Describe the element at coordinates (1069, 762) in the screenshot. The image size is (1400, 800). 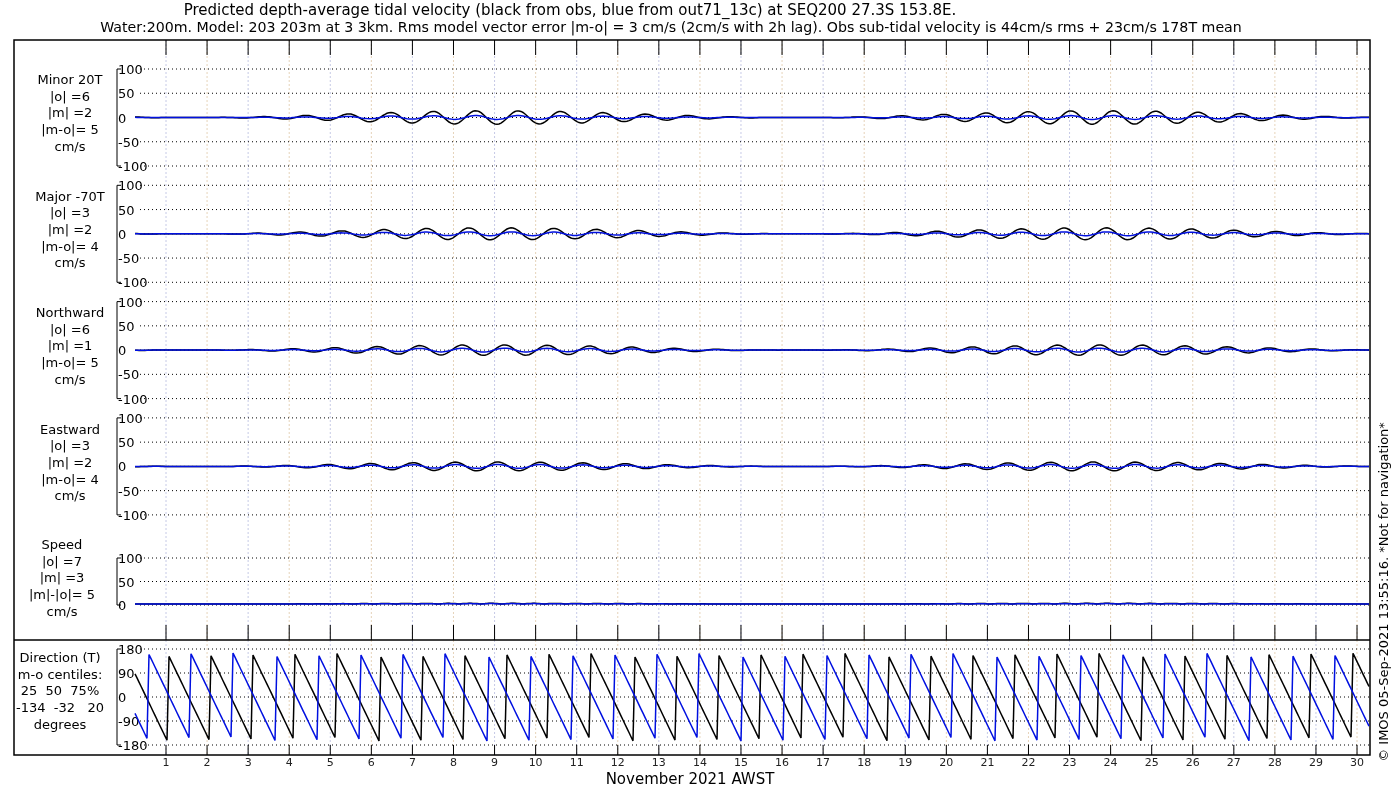
I see `axis-tick-label: 23` at that location.